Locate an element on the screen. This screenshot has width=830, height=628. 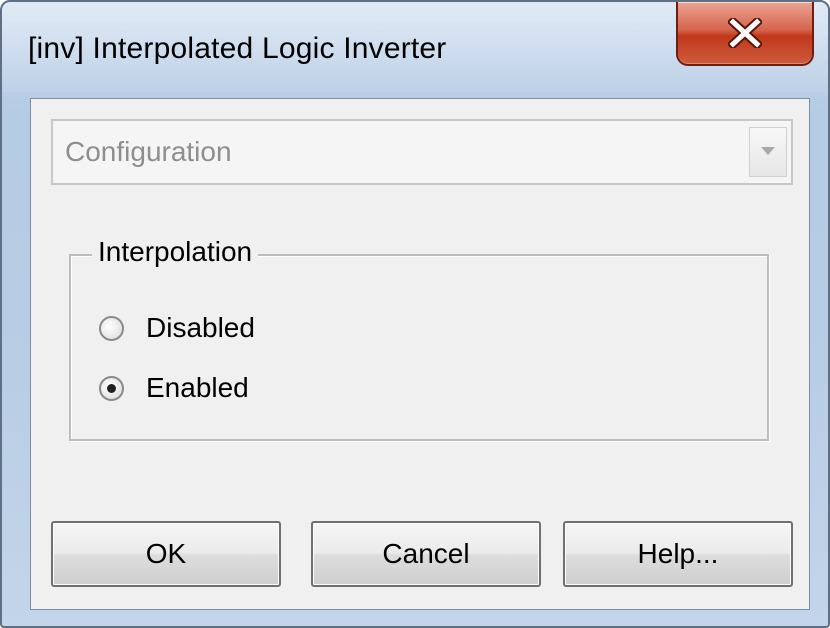
window-title: [inv] Interpolated Logic Inverter is located at coordinates (237, 48).